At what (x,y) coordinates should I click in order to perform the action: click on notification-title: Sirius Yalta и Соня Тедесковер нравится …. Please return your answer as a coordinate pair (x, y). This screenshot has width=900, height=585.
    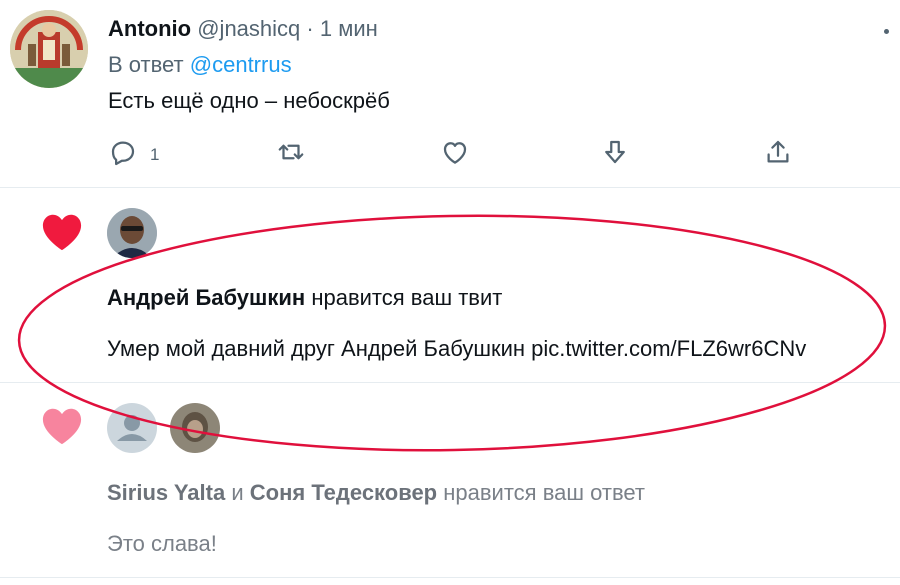
    Looking at the image, I should click on (376, 493).